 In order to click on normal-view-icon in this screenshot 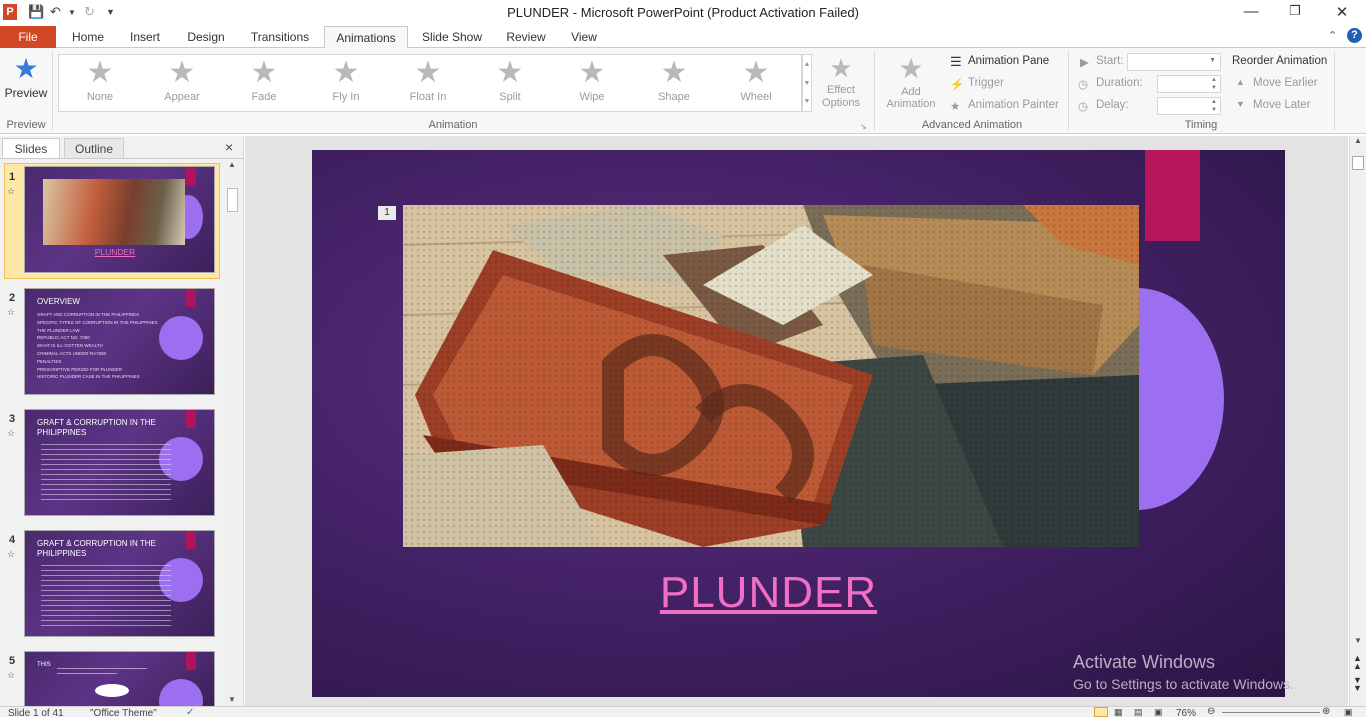, I will do `click(1101, 712)`.